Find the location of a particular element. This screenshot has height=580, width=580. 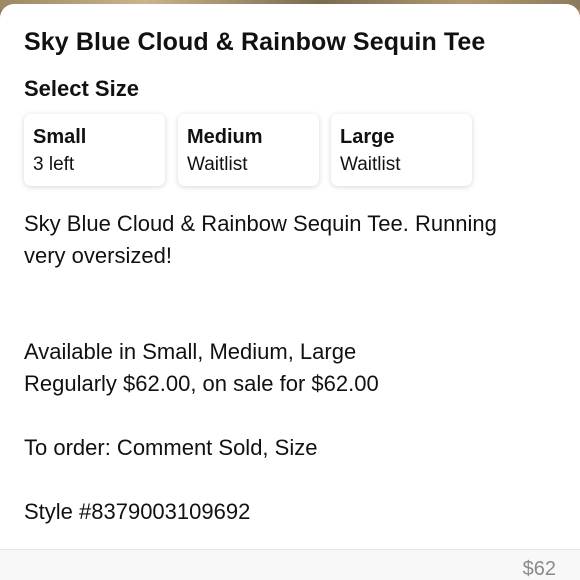

size-option-label: Medium is located at coordinates (225, 137).